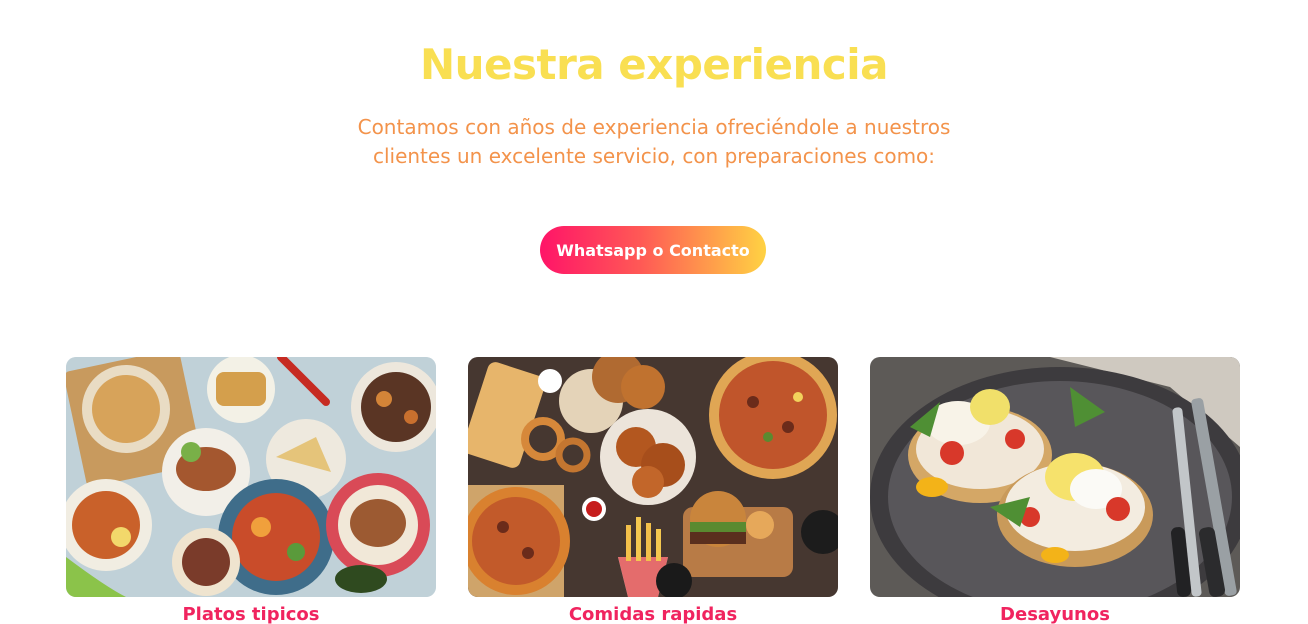 This screenshot has height=624, width=1308. I want to click on card-caption-desayunos: Desayunos, so click(1055, 614).